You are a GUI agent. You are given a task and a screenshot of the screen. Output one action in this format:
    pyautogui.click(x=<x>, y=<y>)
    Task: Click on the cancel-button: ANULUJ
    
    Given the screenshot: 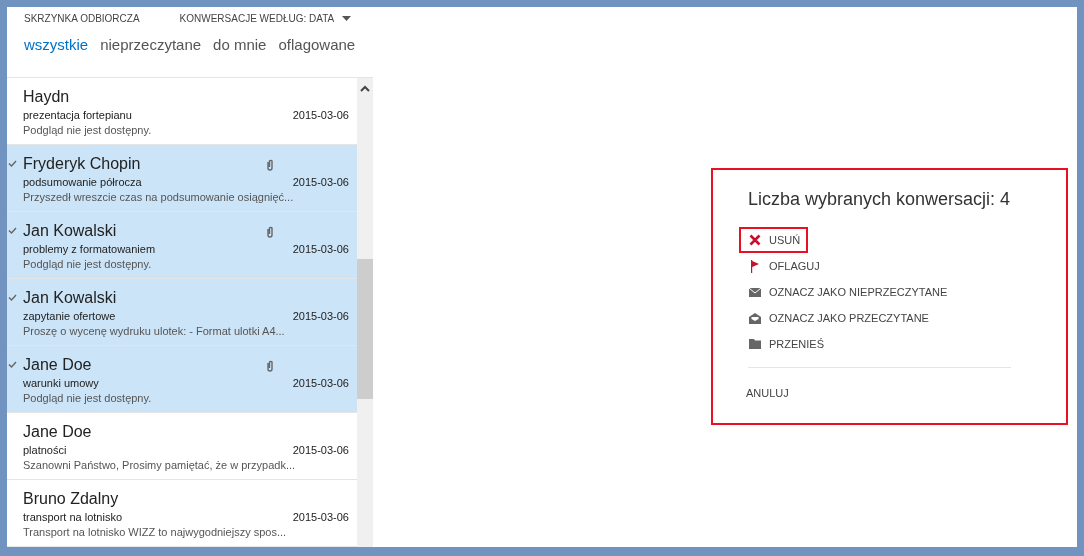 What is the action you would take?
    pyautogui.click(x=767, y=393)
    